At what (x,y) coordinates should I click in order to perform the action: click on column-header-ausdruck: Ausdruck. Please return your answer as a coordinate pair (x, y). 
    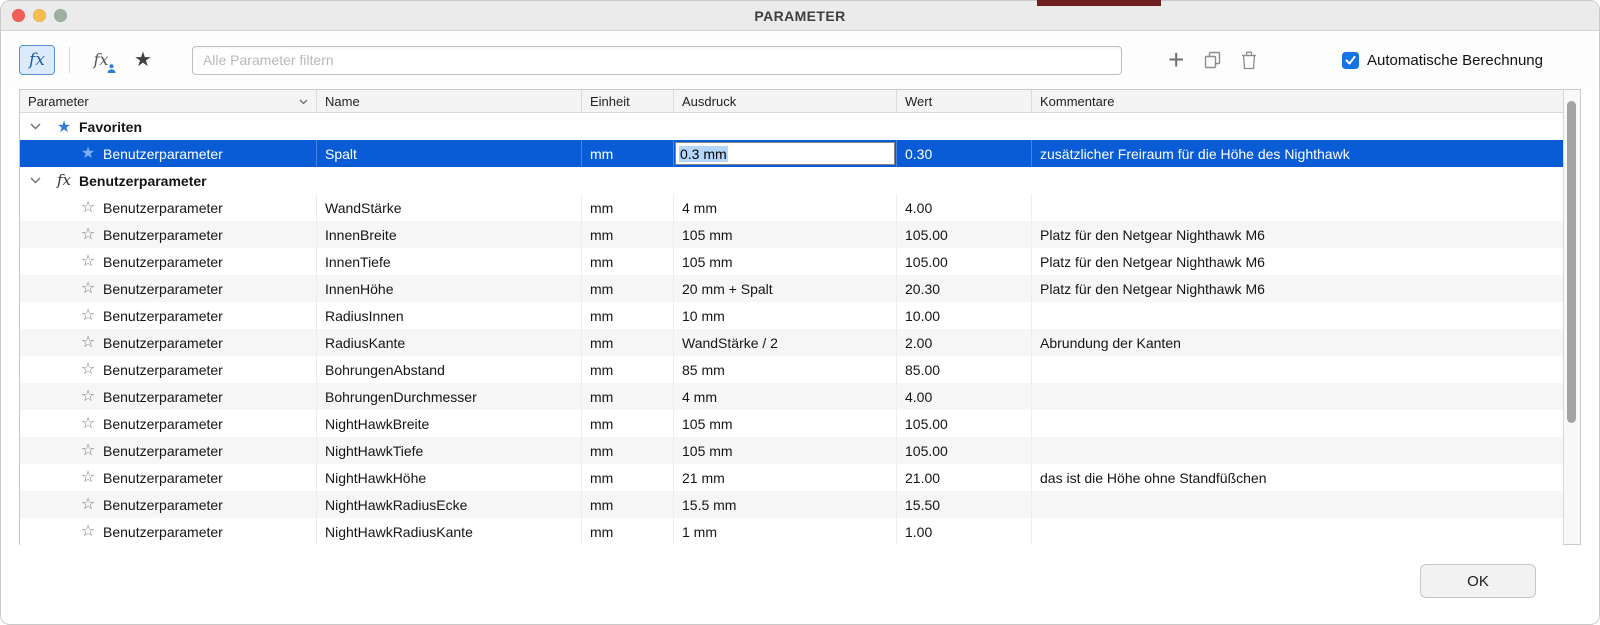
    Looking at the image, I should click on (785, 101).